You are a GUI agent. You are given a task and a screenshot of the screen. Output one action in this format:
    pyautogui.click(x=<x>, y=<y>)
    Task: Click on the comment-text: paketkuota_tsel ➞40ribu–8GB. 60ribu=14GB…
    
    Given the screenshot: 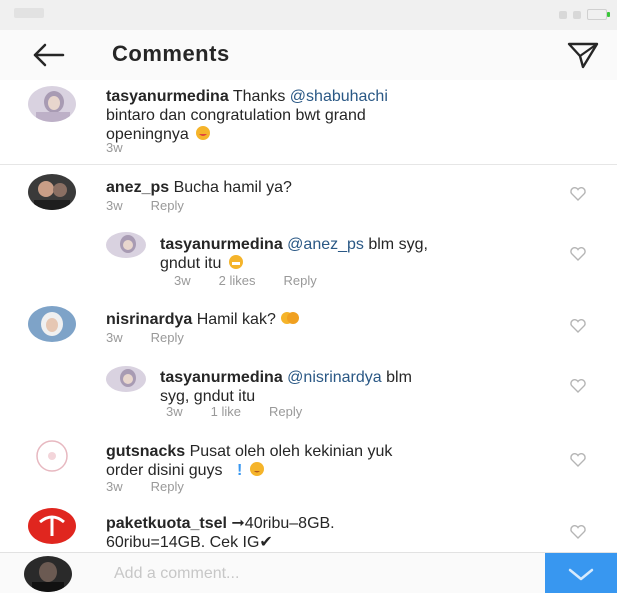 What is the action you would take?
    pyautogui.click(x=220, y=533)
    